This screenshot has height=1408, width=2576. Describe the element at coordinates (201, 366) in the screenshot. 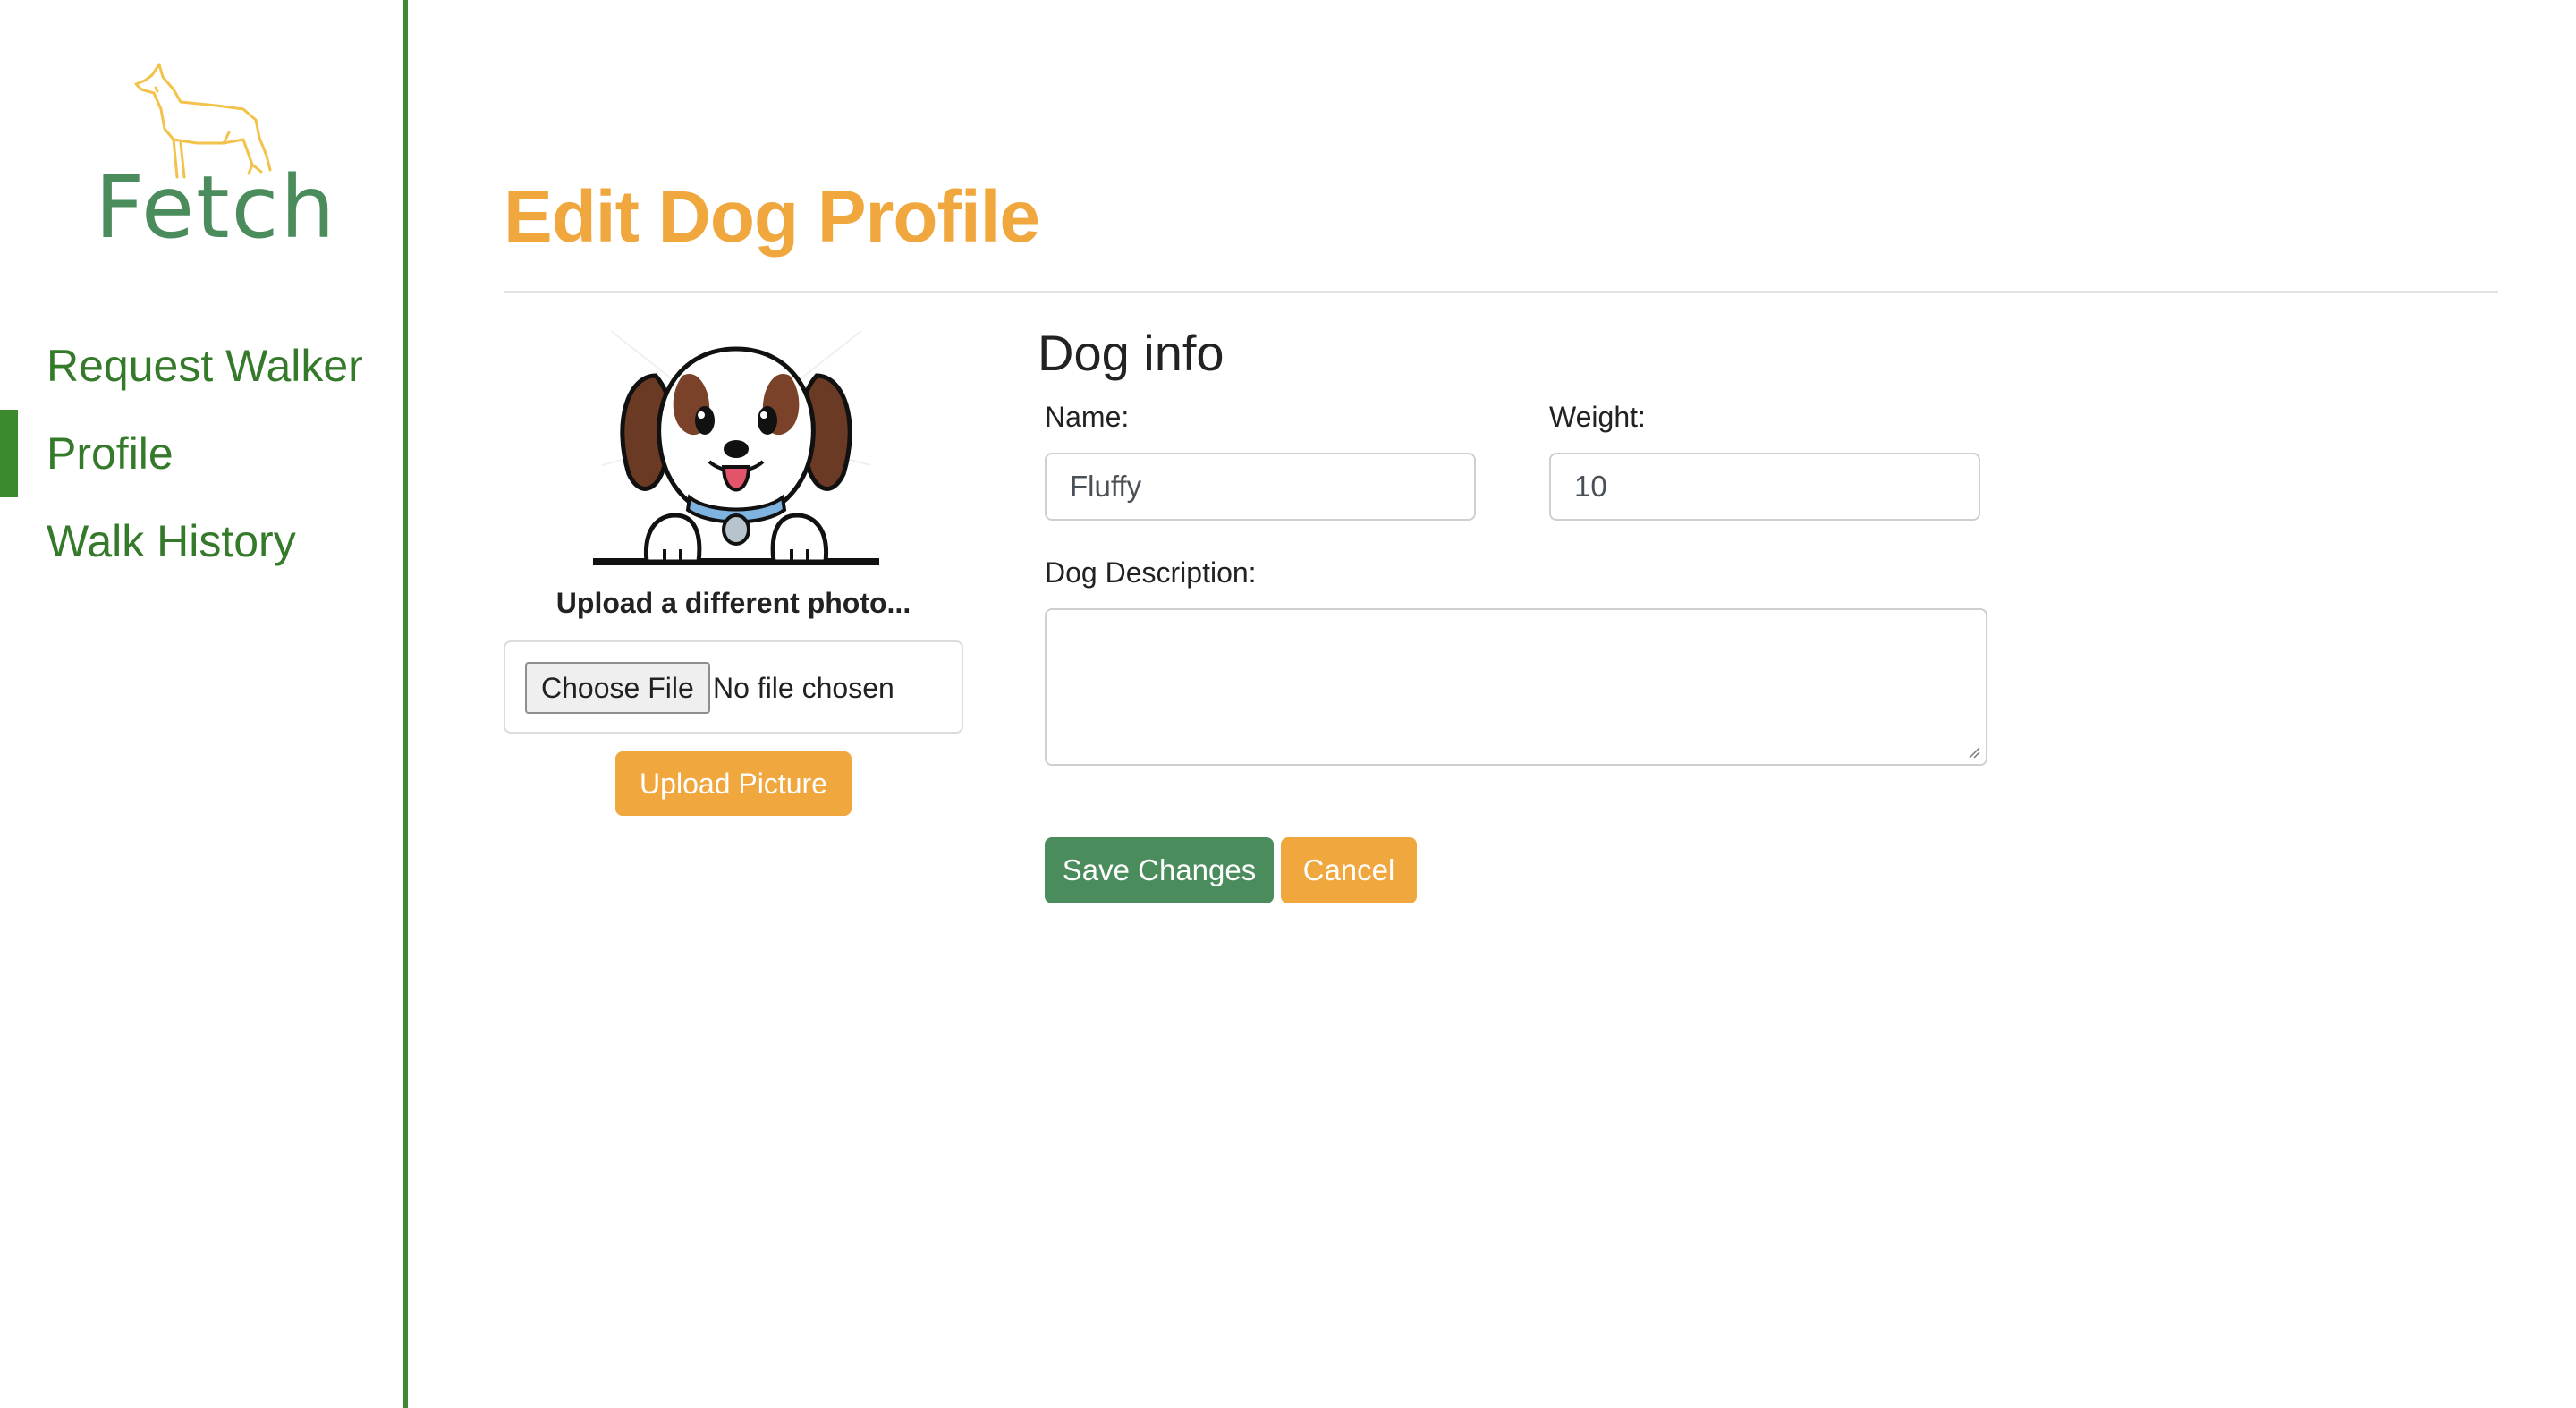

I see `sidebar-item-request-walker: Request Walker` at that location.